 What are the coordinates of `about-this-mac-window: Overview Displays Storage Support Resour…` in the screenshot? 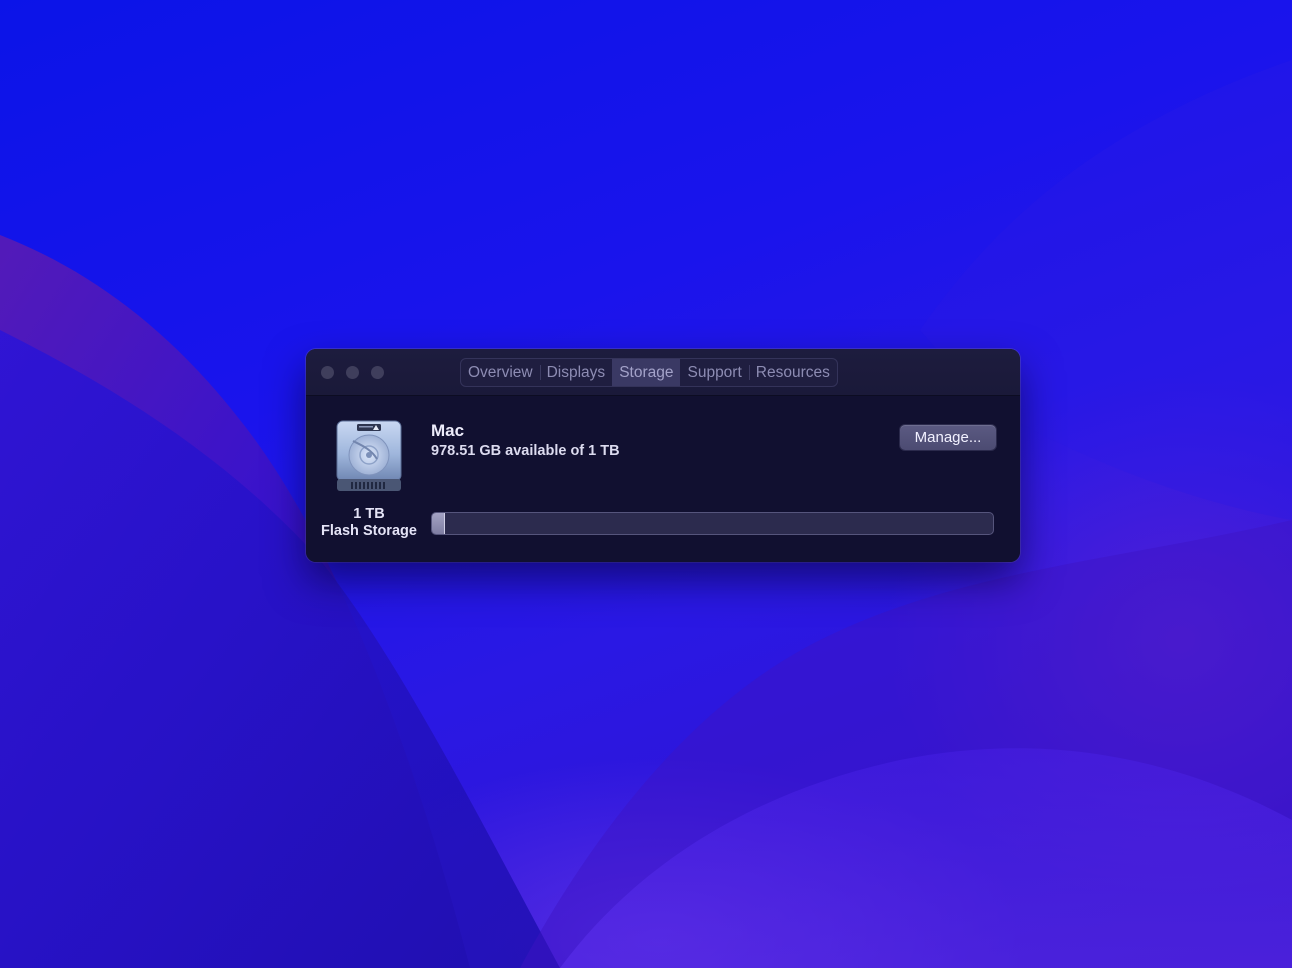 It's located at (663, 455).